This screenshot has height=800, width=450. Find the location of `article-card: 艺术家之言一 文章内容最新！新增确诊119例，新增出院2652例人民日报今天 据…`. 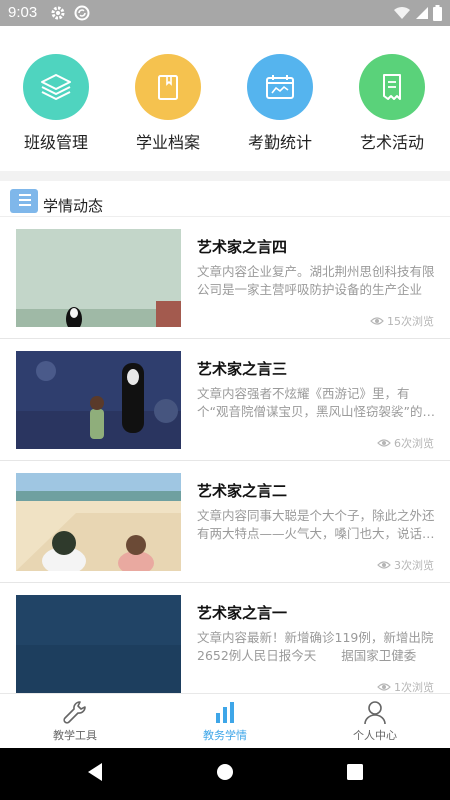

article-card: 艺术家之言一 文章内容最新！新增确诊119例，新增出院2652例人民日报今天 据… is located at coordinates (225, 638).